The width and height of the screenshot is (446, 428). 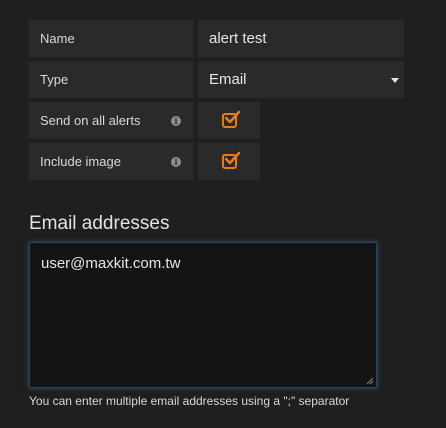 I want to click on name-label: Name, so click(x=111, y=38).